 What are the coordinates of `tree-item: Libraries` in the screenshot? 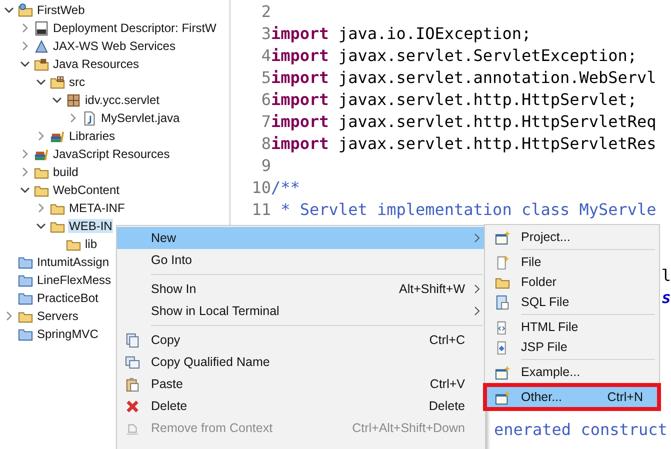 It's located at (92, 136).